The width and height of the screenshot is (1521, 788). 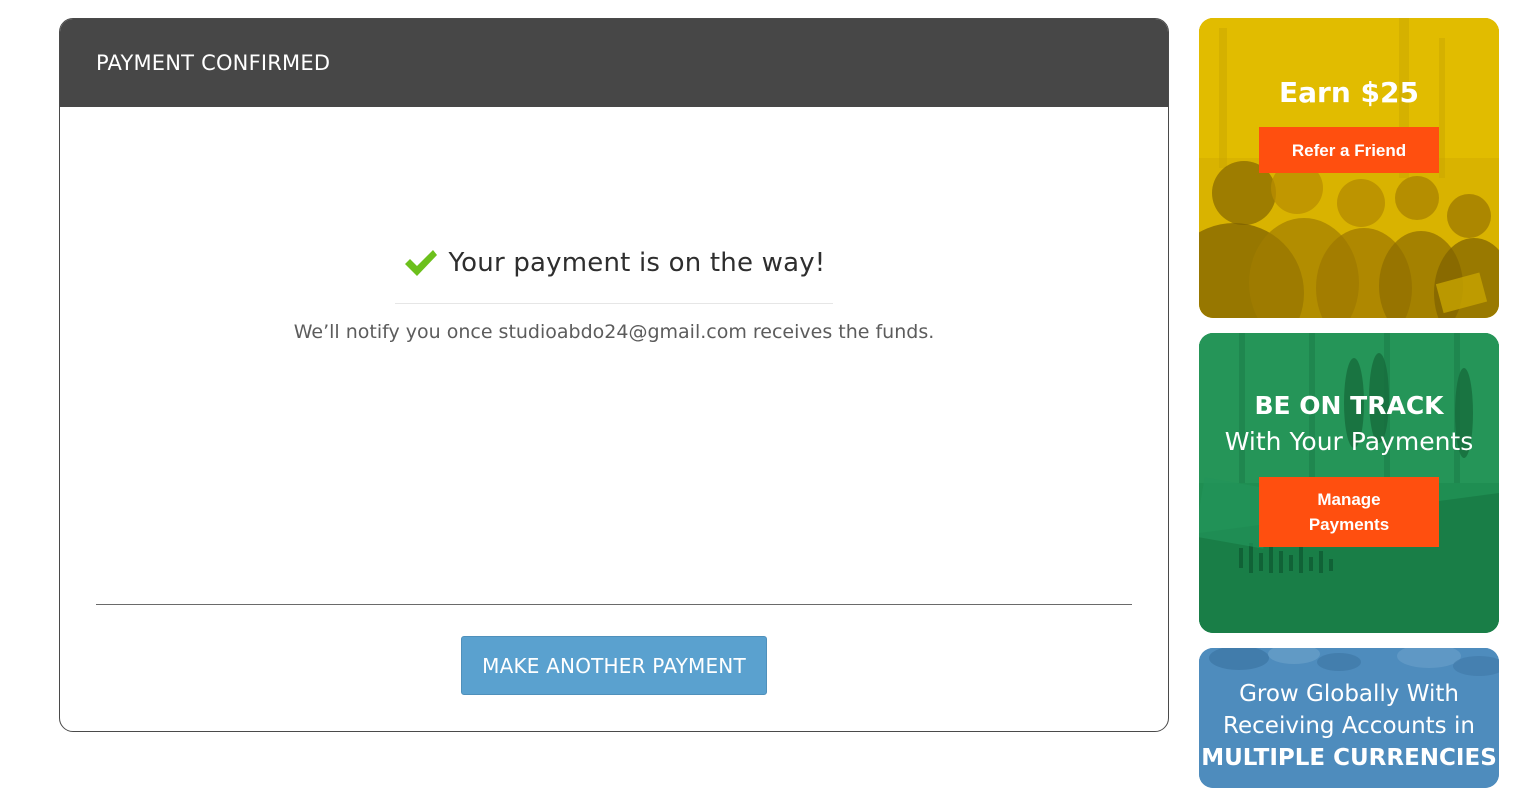 I want to click on make-another-payment-button: MAKE ANOTHER PAYMENT, so click(x=614, y=665).